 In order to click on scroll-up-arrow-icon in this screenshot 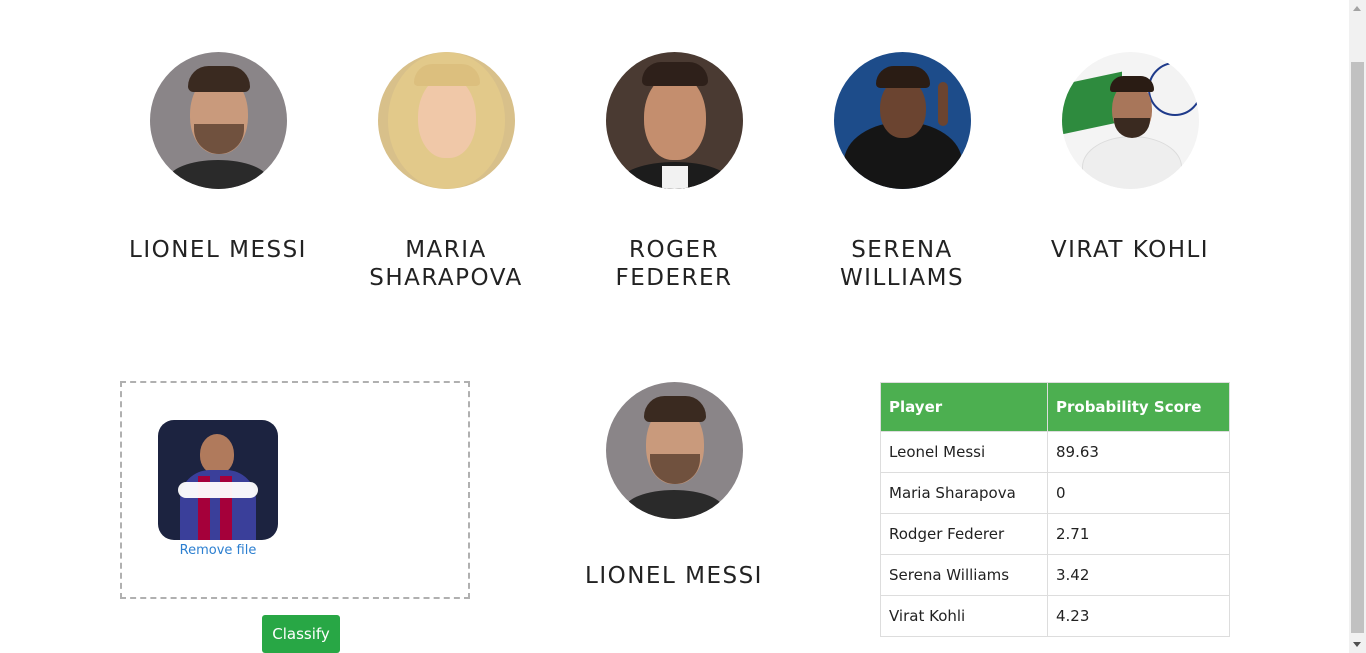, I will do `click(1357, 8)`.